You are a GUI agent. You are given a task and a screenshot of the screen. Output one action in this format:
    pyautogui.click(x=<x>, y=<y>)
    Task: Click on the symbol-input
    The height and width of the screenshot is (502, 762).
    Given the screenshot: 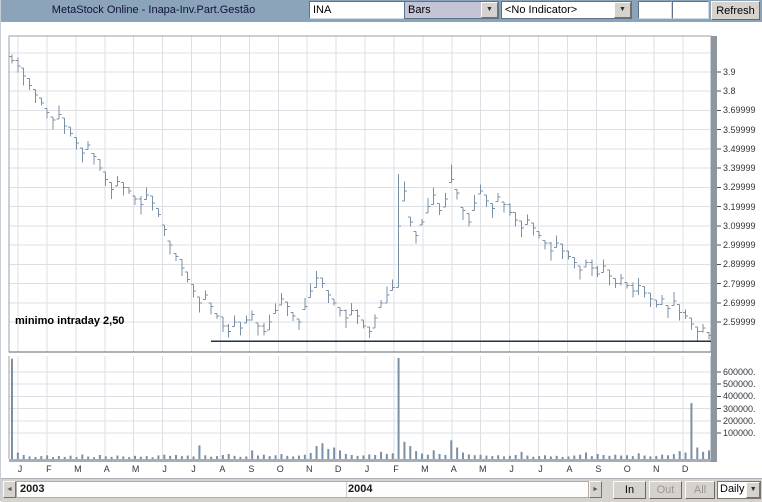 What is the action you would take?
    pyautogui.click(x=357, y=10)
    